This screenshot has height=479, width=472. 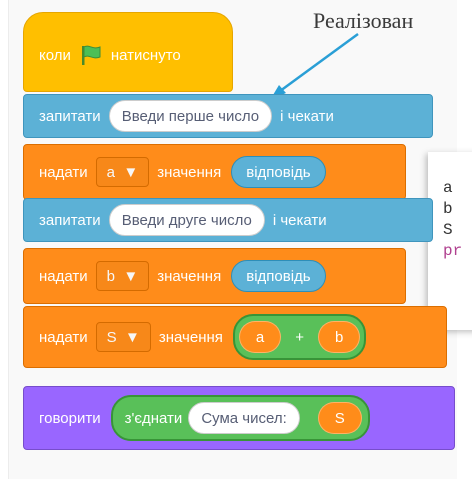 I want to click on ask-and-wait-block: запитати Введи друге число і чекати, so click(x=228, y=220).